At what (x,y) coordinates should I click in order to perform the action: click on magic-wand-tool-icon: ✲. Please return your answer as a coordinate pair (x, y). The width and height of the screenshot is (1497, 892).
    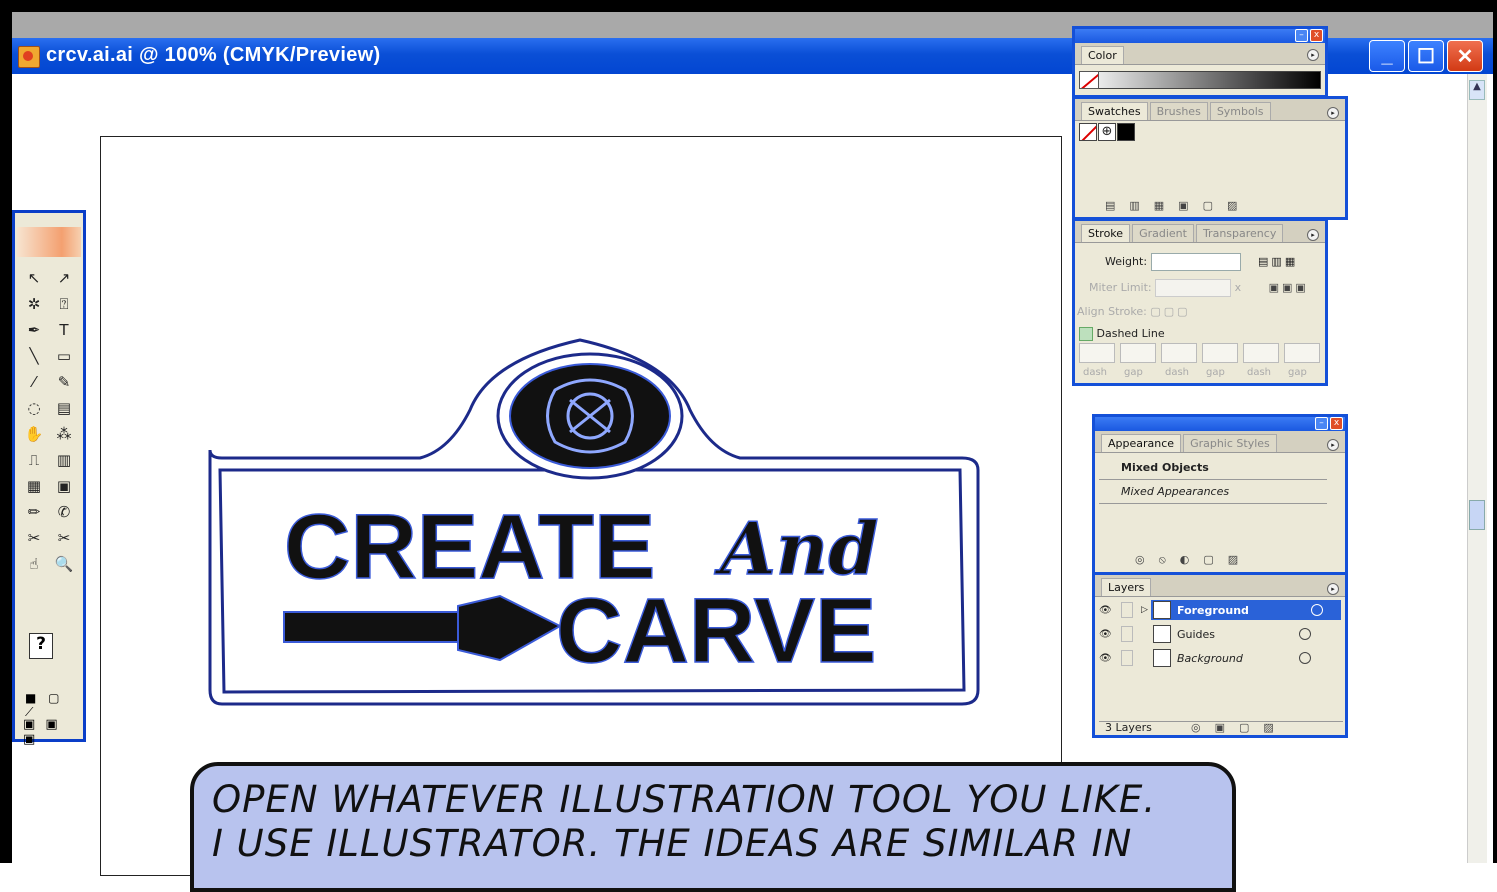
    Looking at the image, I should click on (34, 304).